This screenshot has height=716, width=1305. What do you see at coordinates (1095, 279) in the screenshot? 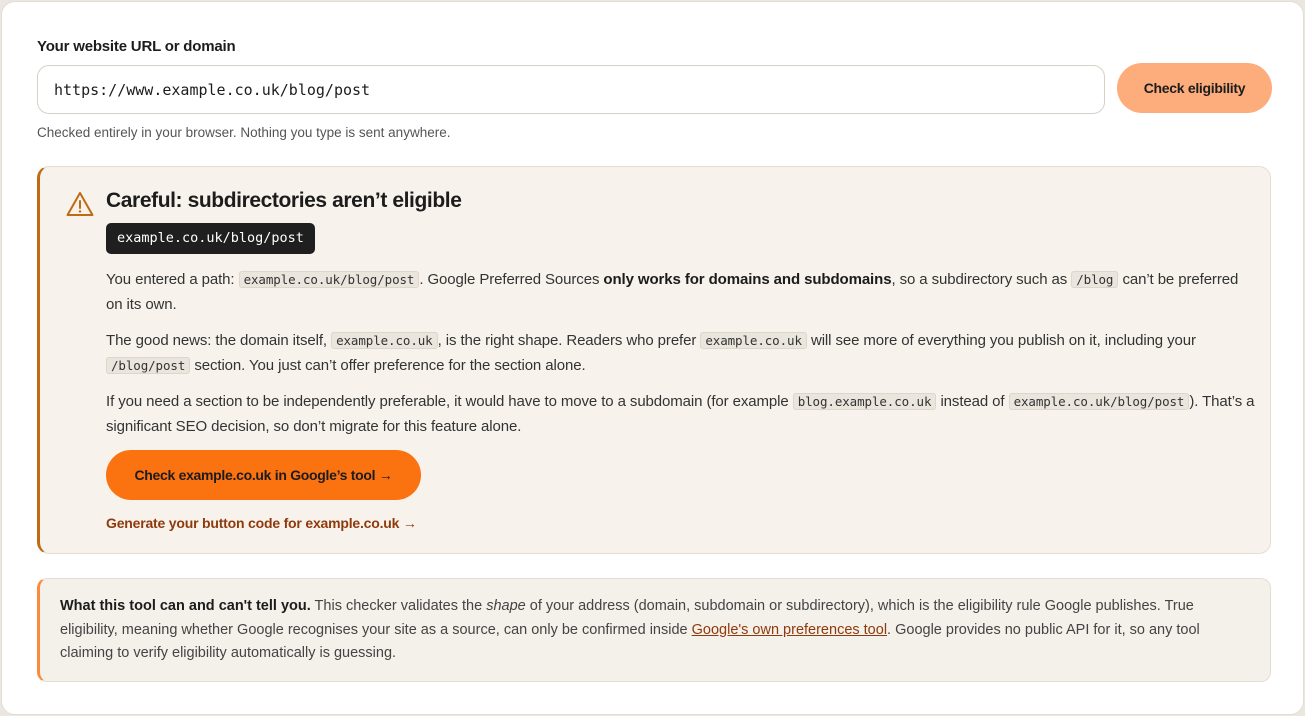
I see `inline-code: /blog` at bounding box center [1095, 279].